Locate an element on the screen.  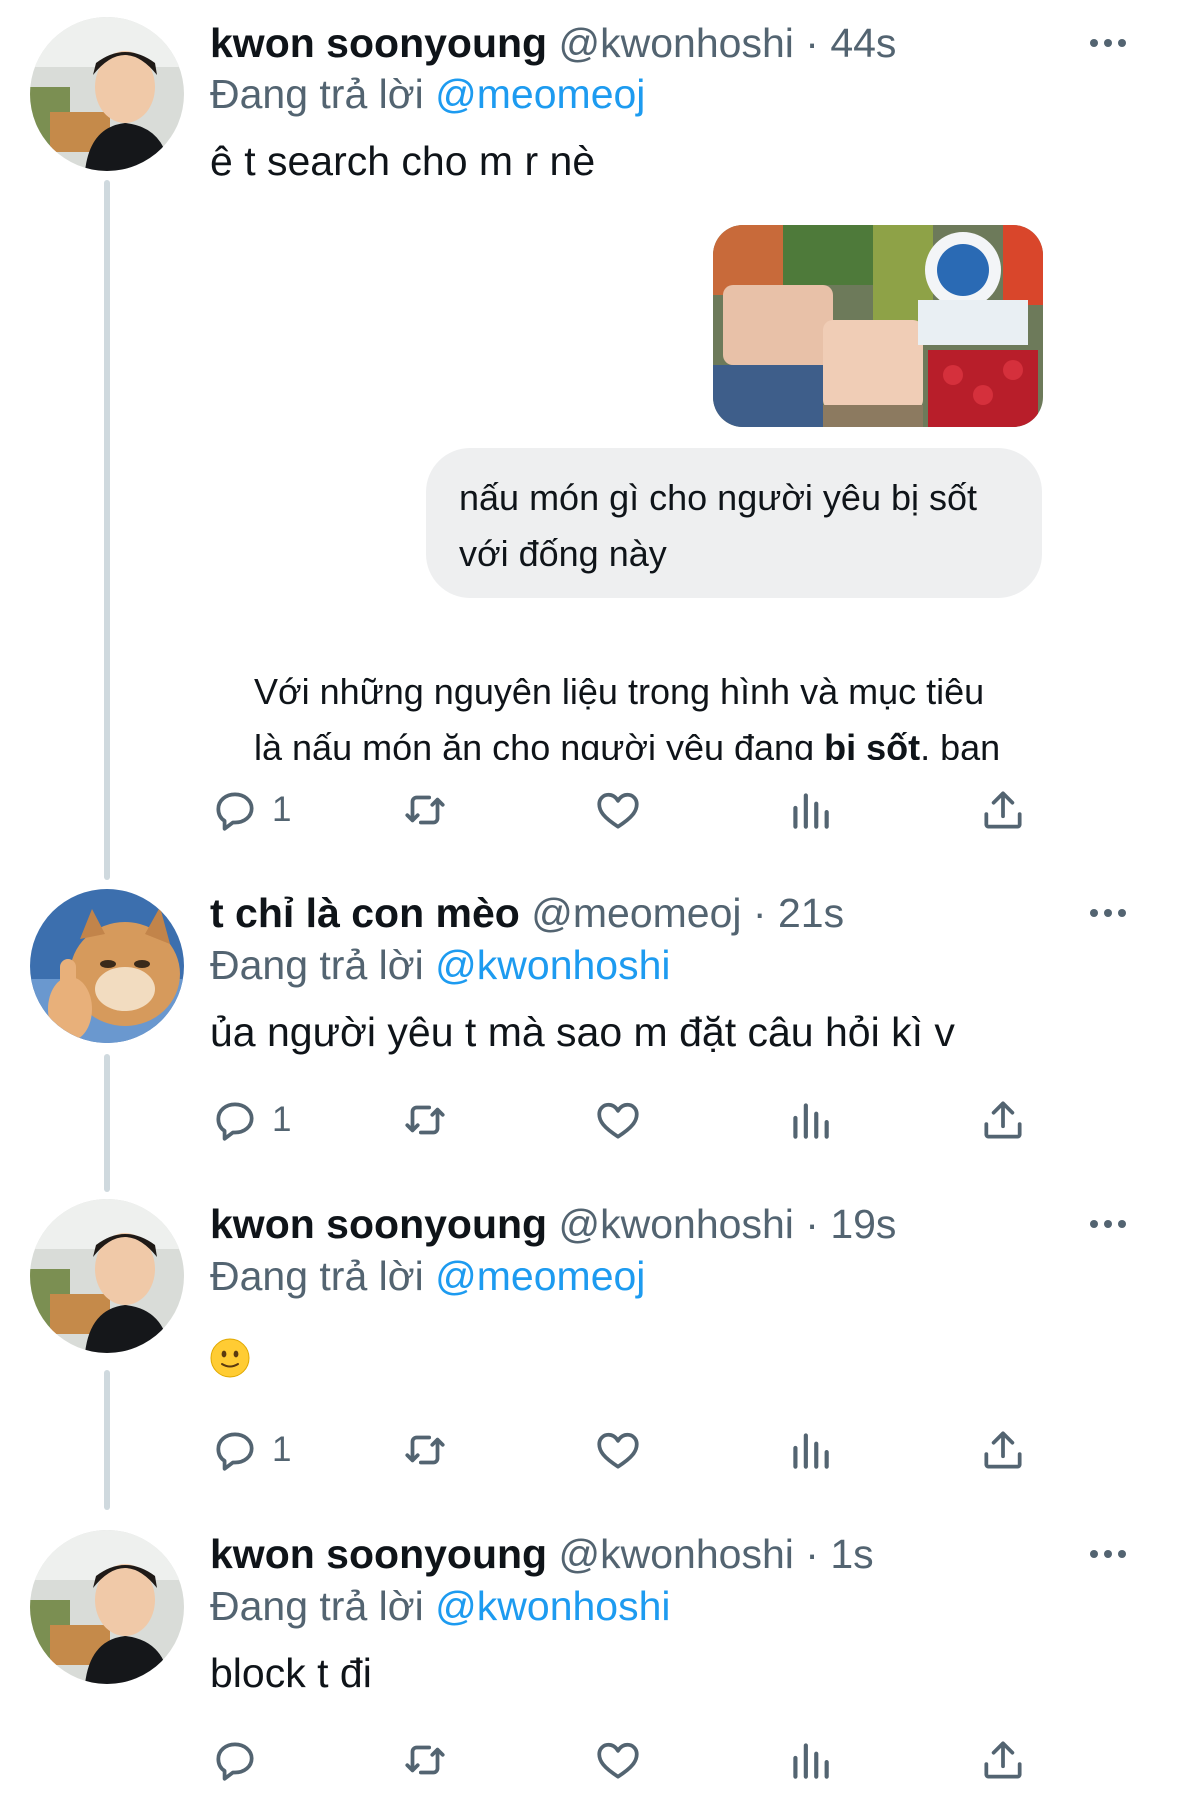
tweet-text: block t đi is located at coordinates (291, 1673).